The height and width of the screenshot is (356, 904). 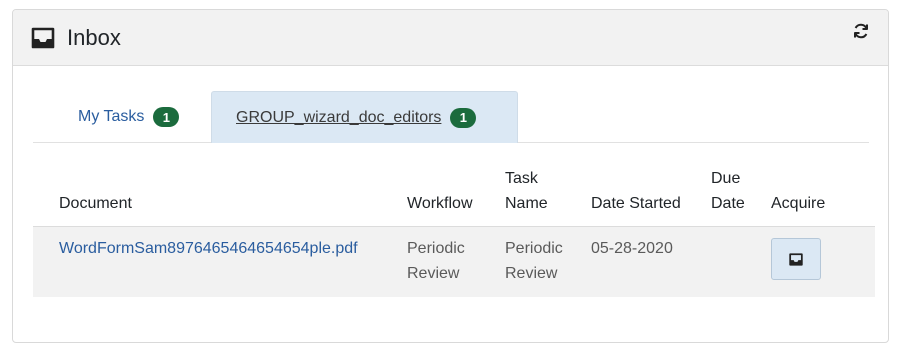 I want to click on column-header-acquire: Acquire, so click(x=819, y=194).